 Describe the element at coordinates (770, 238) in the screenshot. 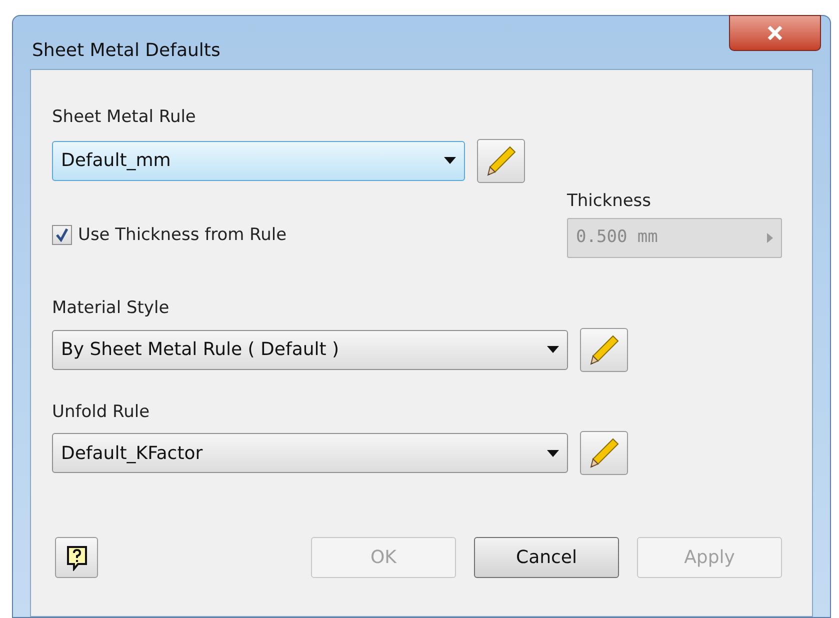

I see `arrow-icon` at that location.